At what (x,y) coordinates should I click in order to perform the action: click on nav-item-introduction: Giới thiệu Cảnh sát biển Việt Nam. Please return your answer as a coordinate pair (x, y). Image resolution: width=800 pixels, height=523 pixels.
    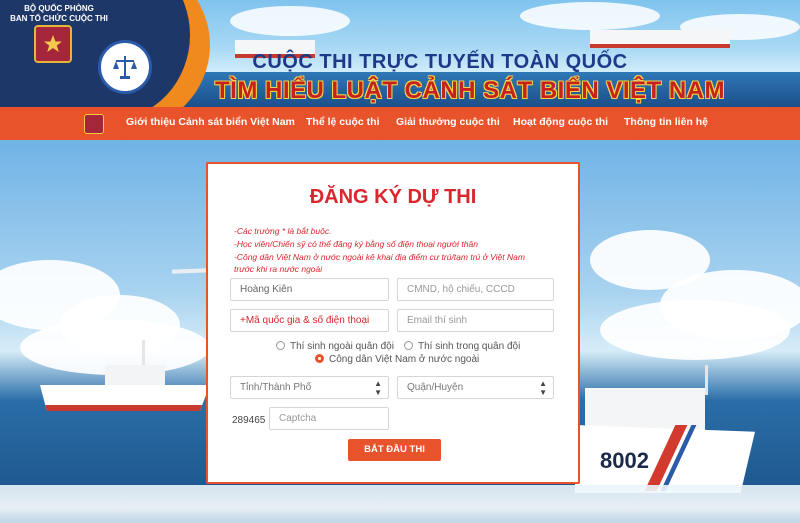
    Looking at the image, I should click on (210, 122).